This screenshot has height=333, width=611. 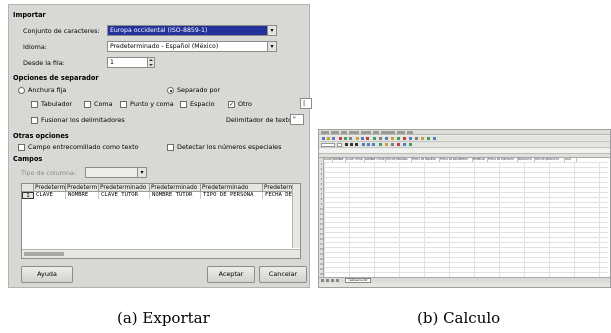 What do you see at coordinates (82, 188) in the screenshot?
I see `preview-column-header: Predeterm` at bounding box center [82, 188].